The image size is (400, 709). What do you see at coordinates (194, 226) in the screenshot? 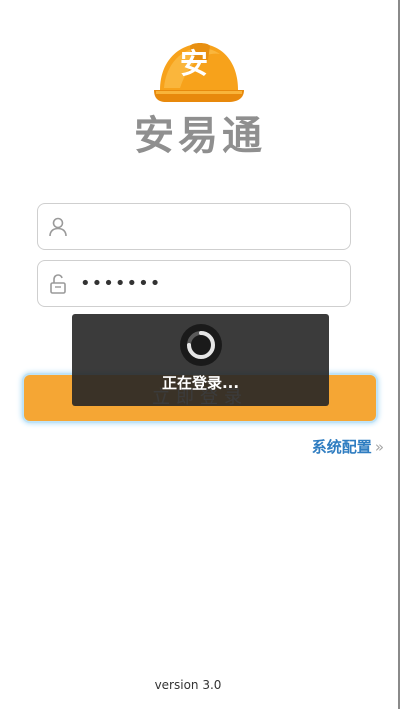
I see `username-field` at bounding box center [194, 226].